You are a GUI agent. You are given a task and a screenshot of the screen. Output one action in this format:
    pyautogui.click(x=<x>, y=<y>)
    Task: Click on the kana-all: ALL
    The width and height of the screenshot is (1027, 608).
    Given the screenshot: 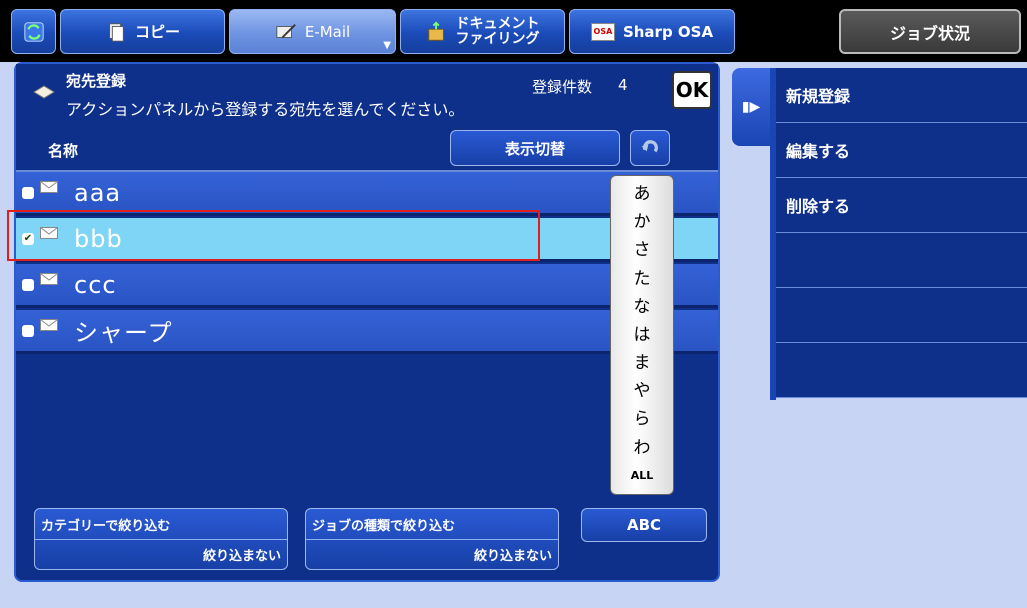 What is the action you would take?
    pyautogui.click(x=642, y=476)
    